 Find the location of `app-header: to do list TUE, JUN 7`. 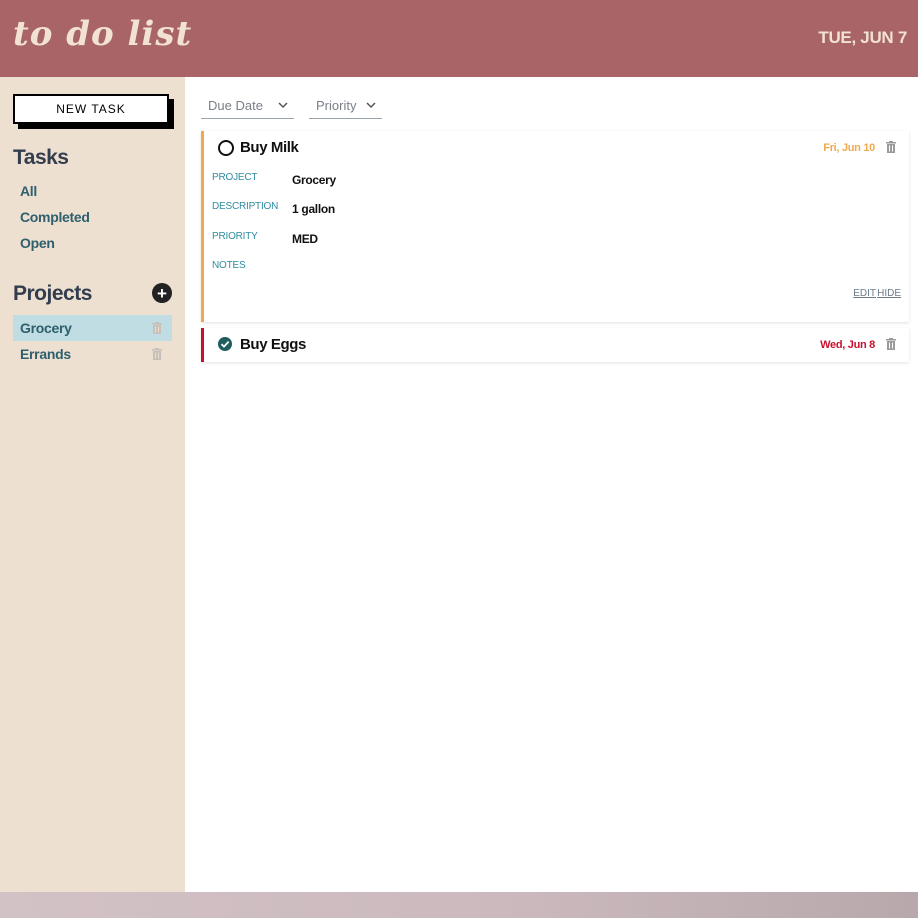

app-header: to do list TUE, JUN 7 is located at coordinates (459, 38).